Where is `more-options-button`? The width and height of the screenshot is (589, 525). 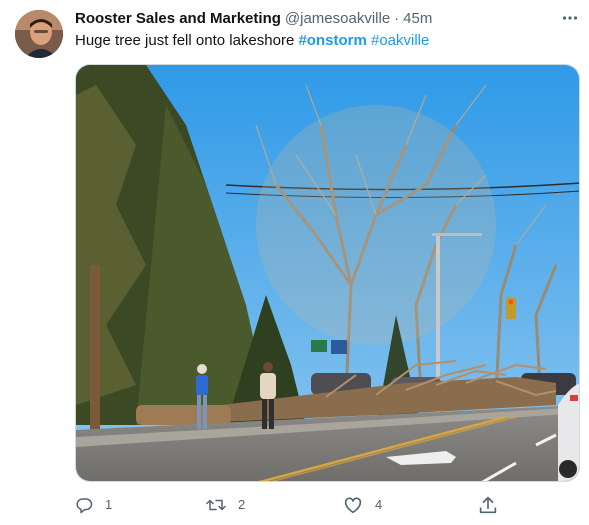
more-options-button is located at coordinates (570, 18).